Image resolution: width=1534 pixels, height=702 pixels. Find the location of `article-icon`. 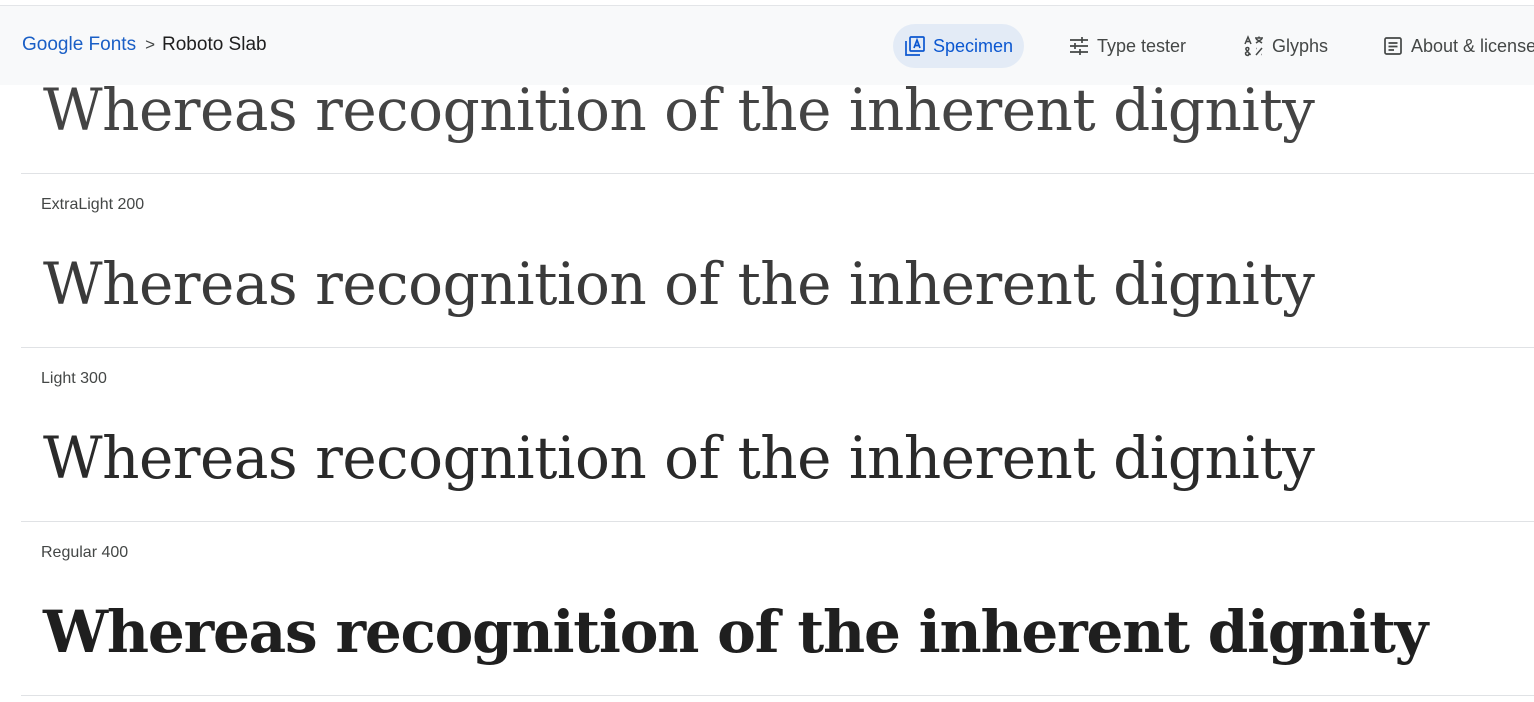

article-icon is located at coordinates (1393, 46).